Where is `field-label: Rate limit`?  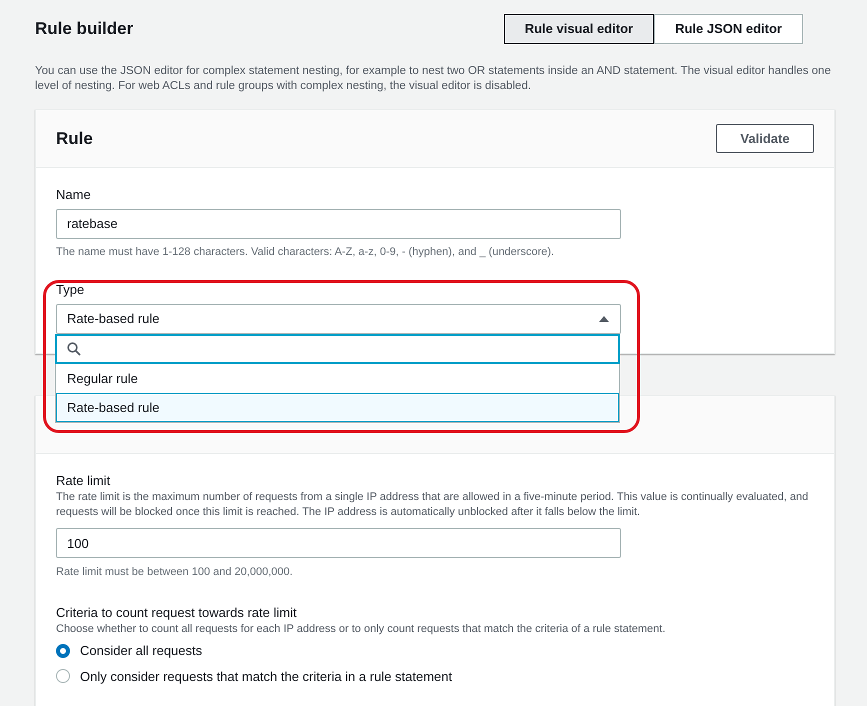 field-label: Rate limit is located at coordinates (84, 481).